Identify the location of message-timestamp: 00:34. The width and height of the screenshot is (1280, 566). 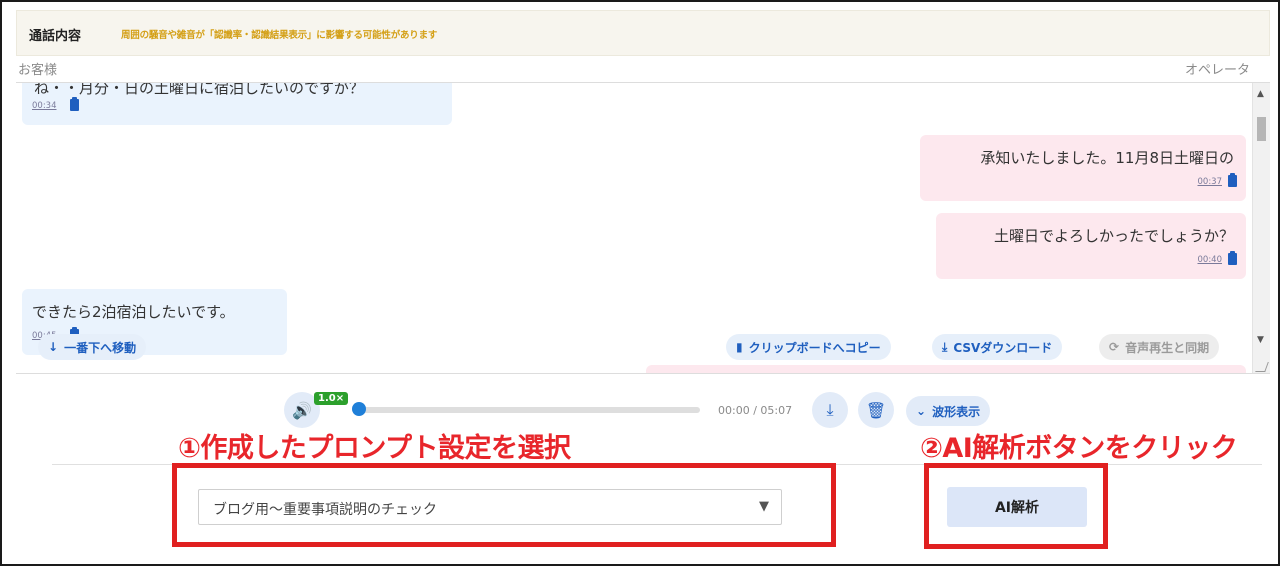
(44, 106).